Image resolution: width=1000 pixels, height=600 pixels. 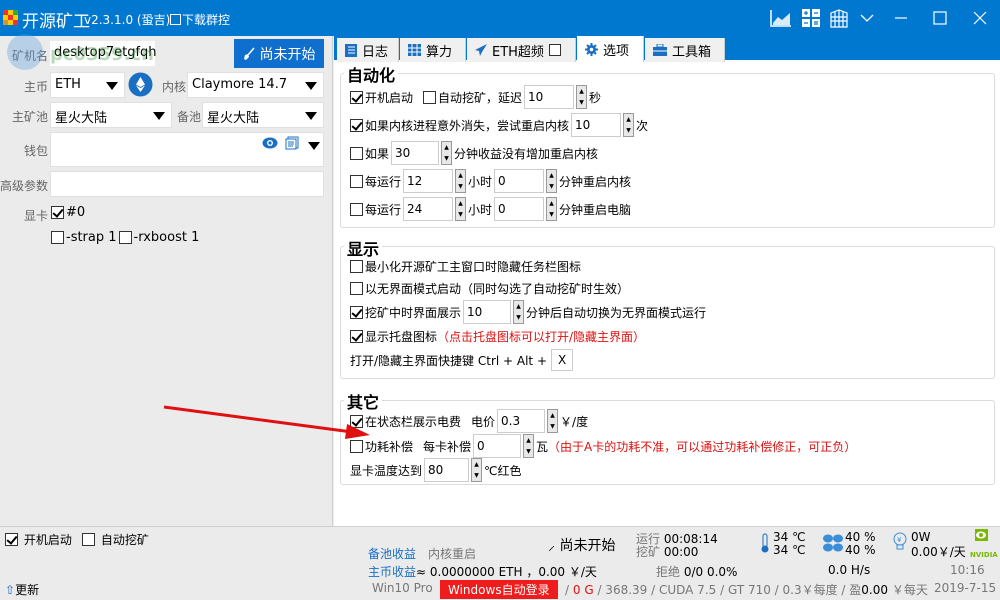 I want to click on hotkey-key-input: X, so click(x=562, y=360).